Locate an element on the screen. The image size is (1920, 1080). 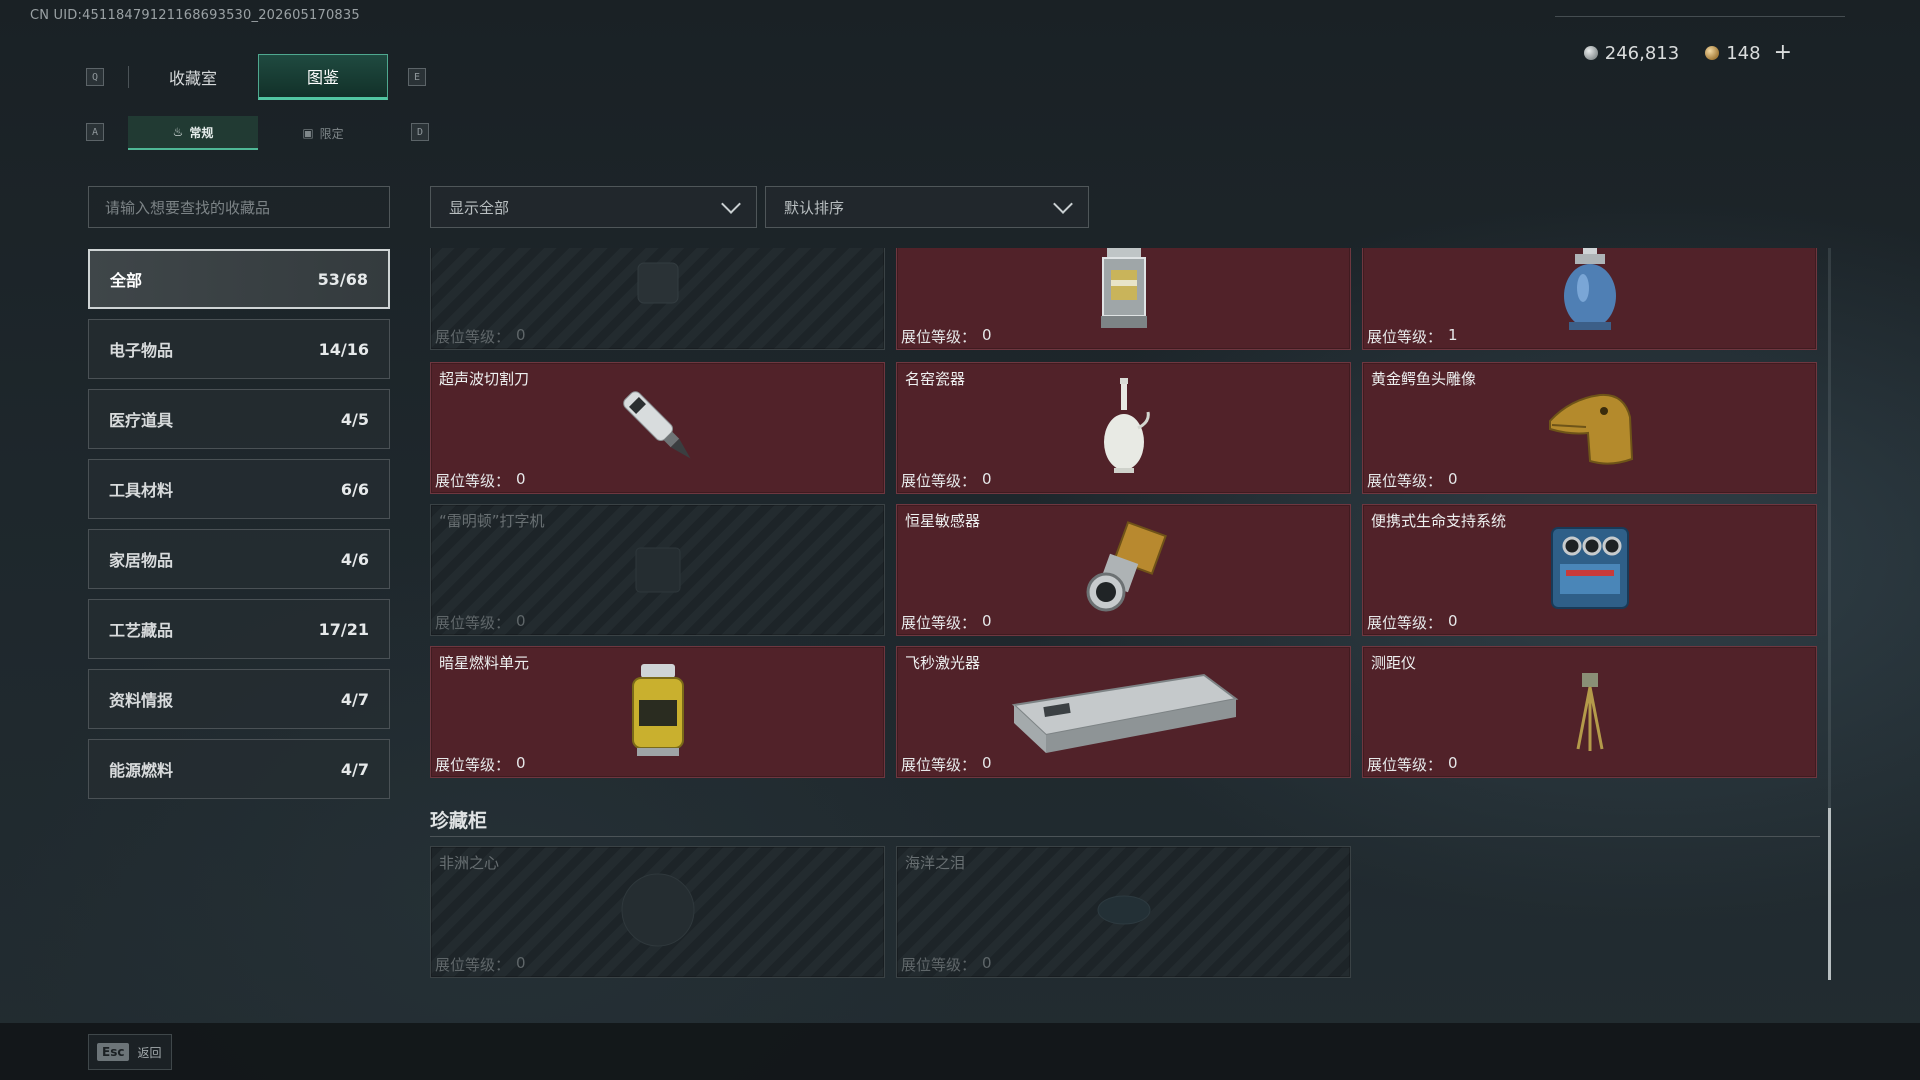
category-label: 工艺藏品 is located at coordinates (141, 630).